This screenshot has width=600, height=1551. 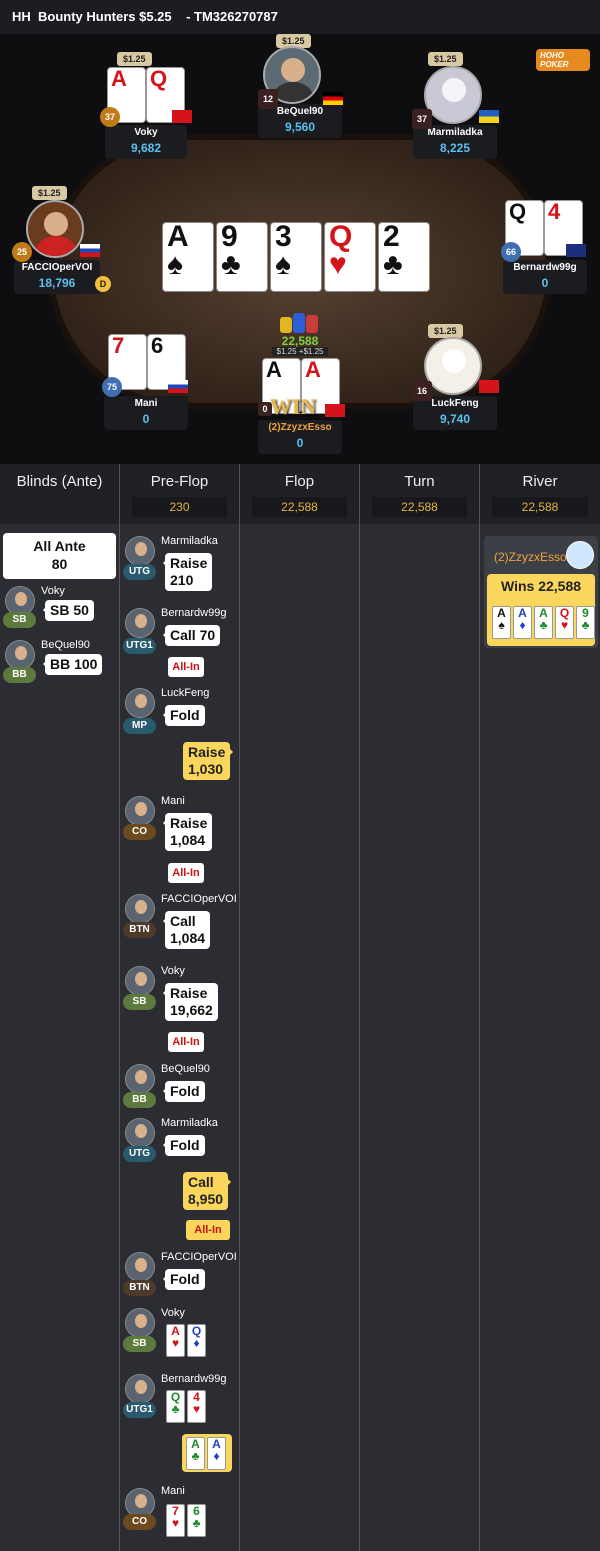 I want to click on board-card: 2 ♣, so click(x=404, y=257).